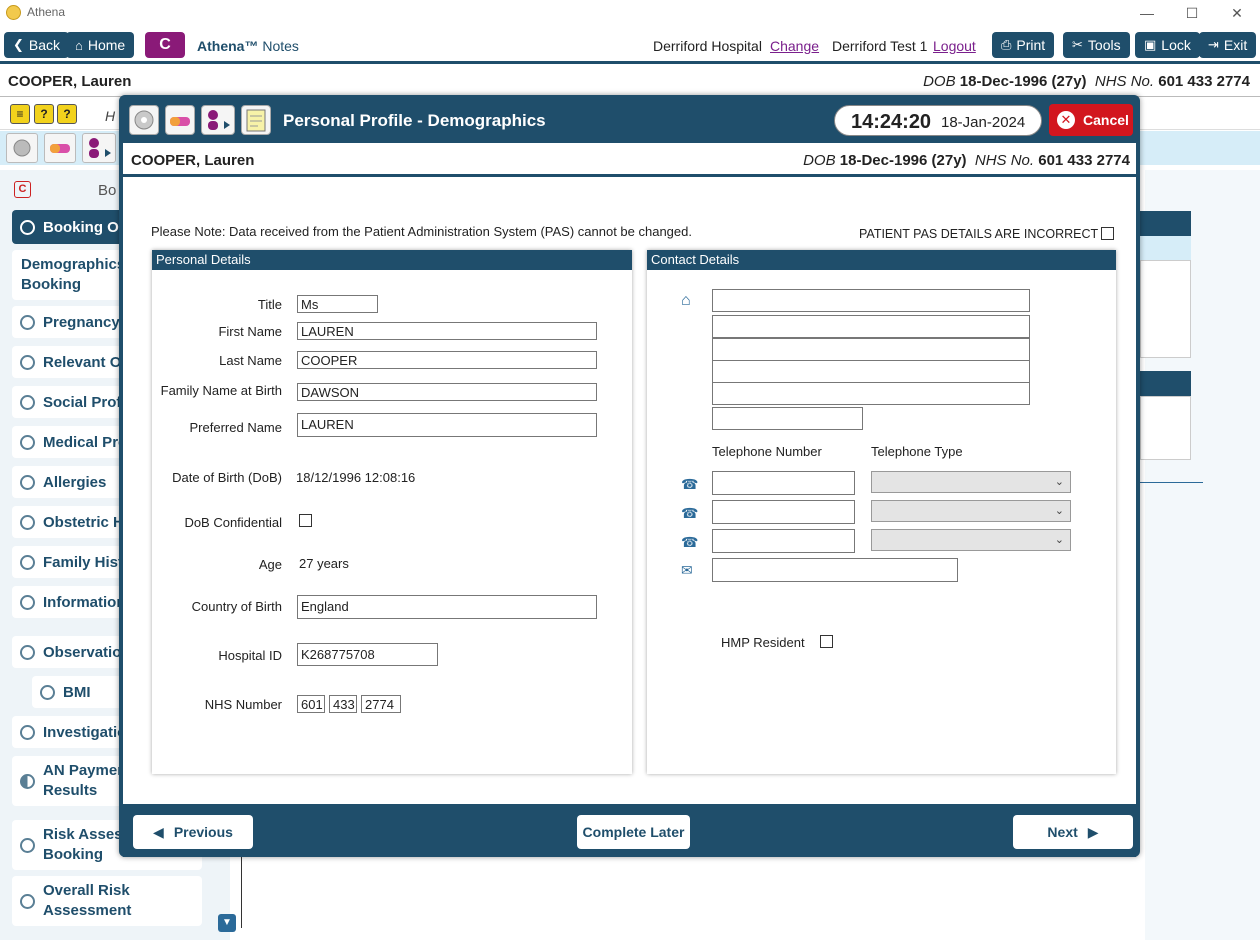 The width and height of the screenshot is (1260, 940). What do you see at coordinates (13, 12) in the screenshot?
I see `app-icon` at bounding box center [13, 12].